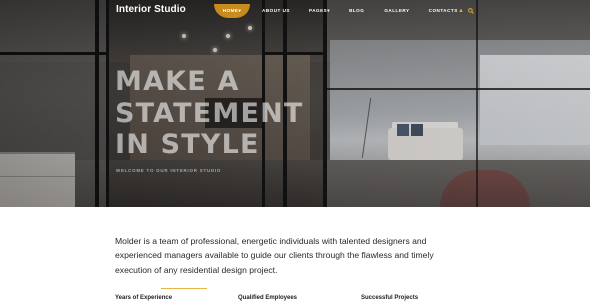  I want to click on nav-item-label: HOME, so click(230, 10).